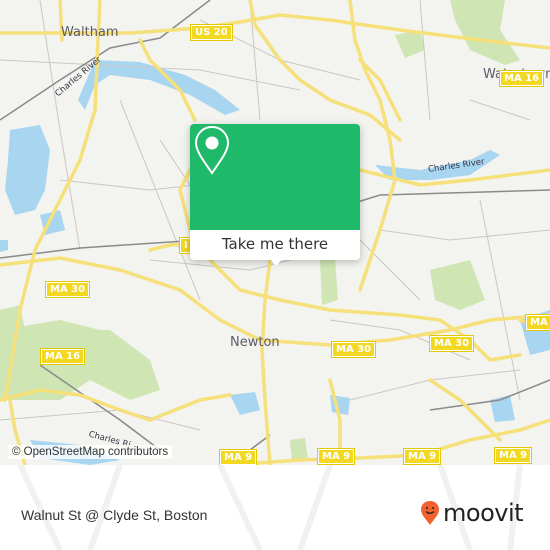 The height and width of the screenshot is (550, 550). Describe the element at coordinates (276, 262) in the screenshot. I see `popup-pointer` at that location.